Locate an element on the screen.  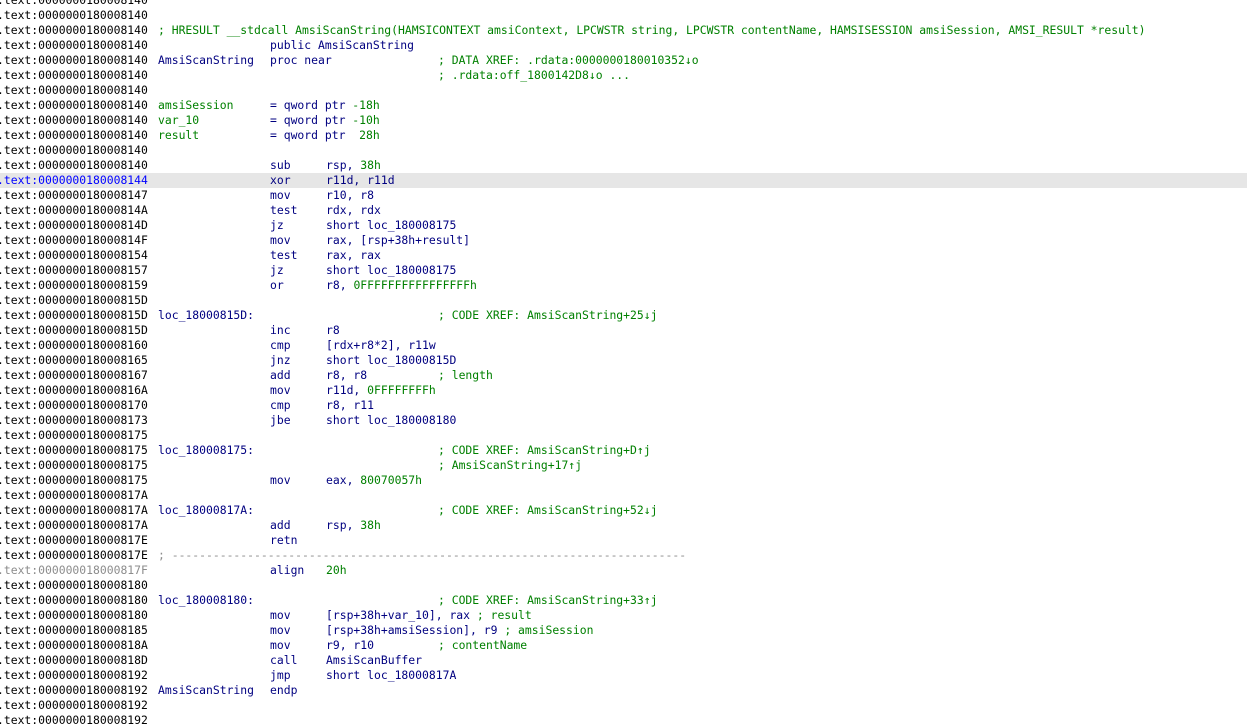
address: .text:0000000180008157 is located at coordinates (74, 270).